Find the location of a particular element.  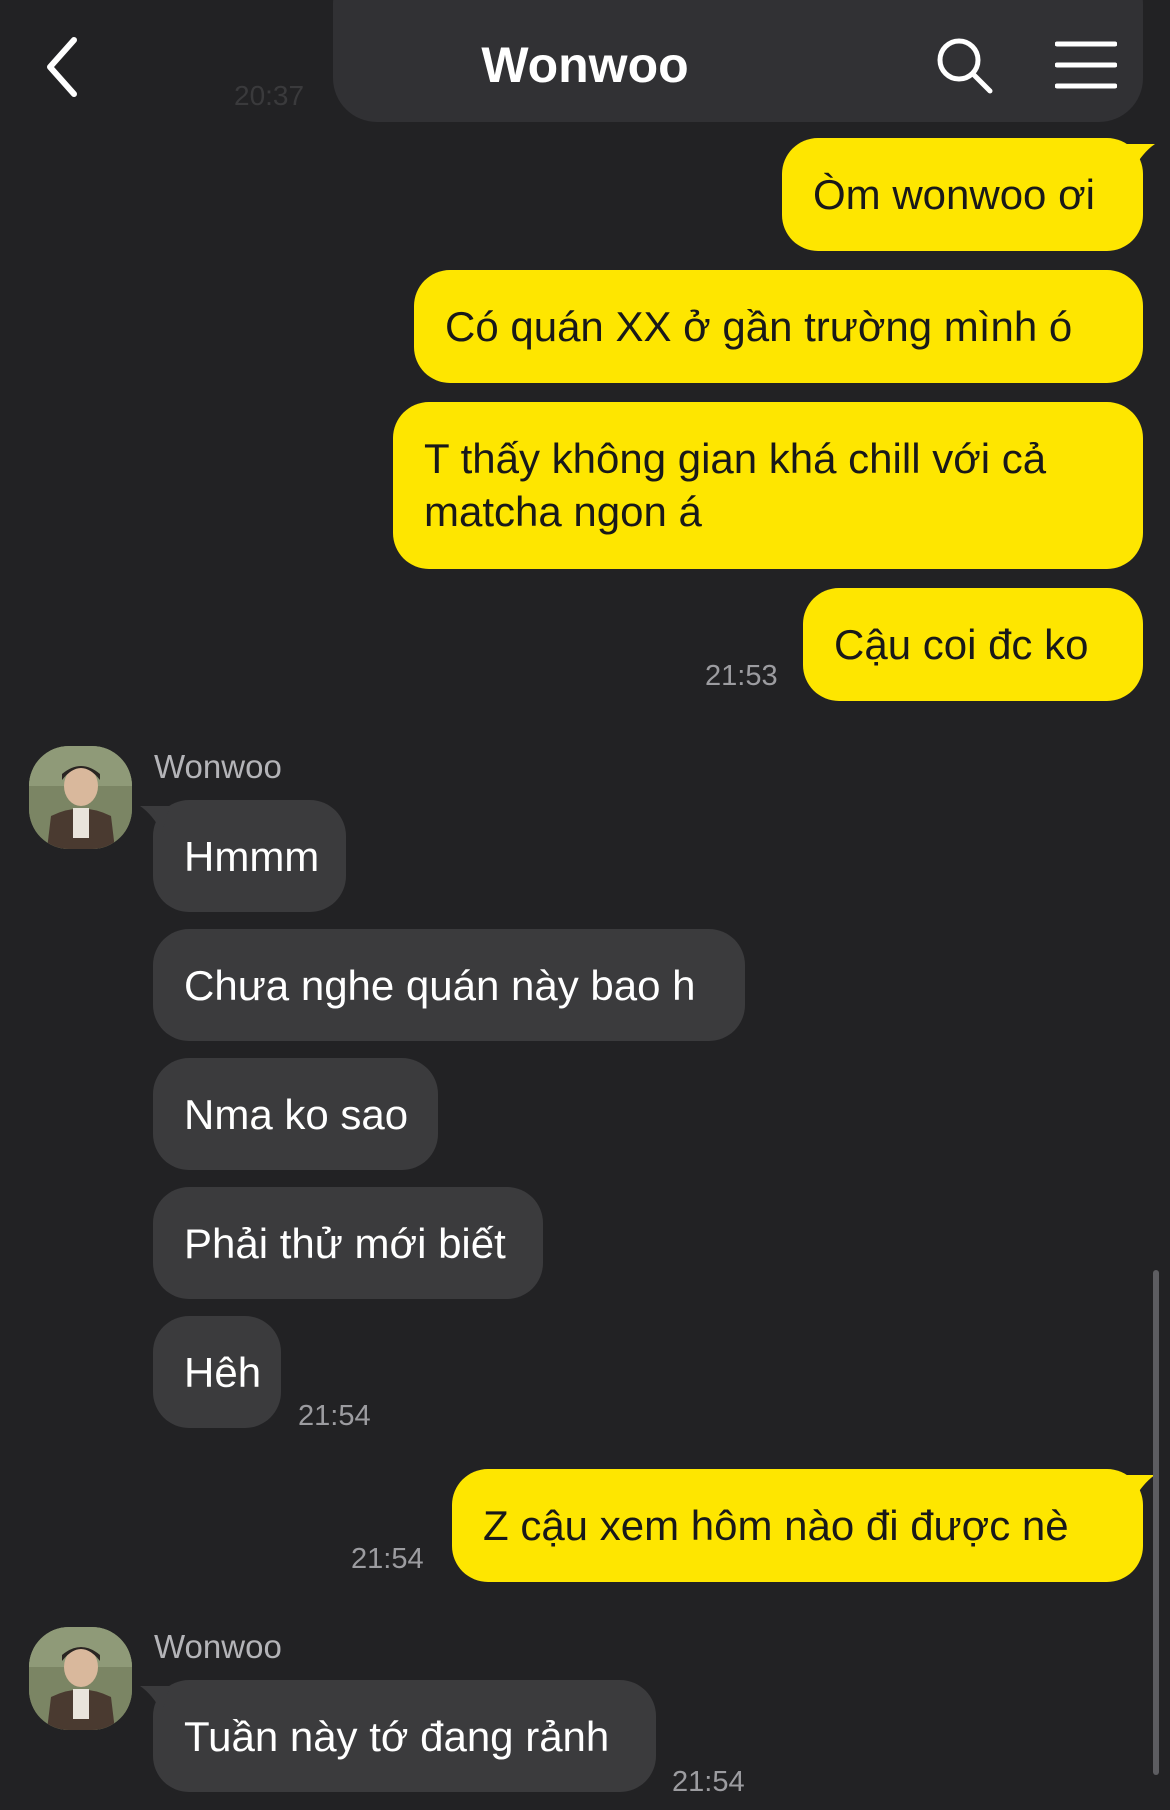

message-text: Hêh is located at coordinates (223, 1372).